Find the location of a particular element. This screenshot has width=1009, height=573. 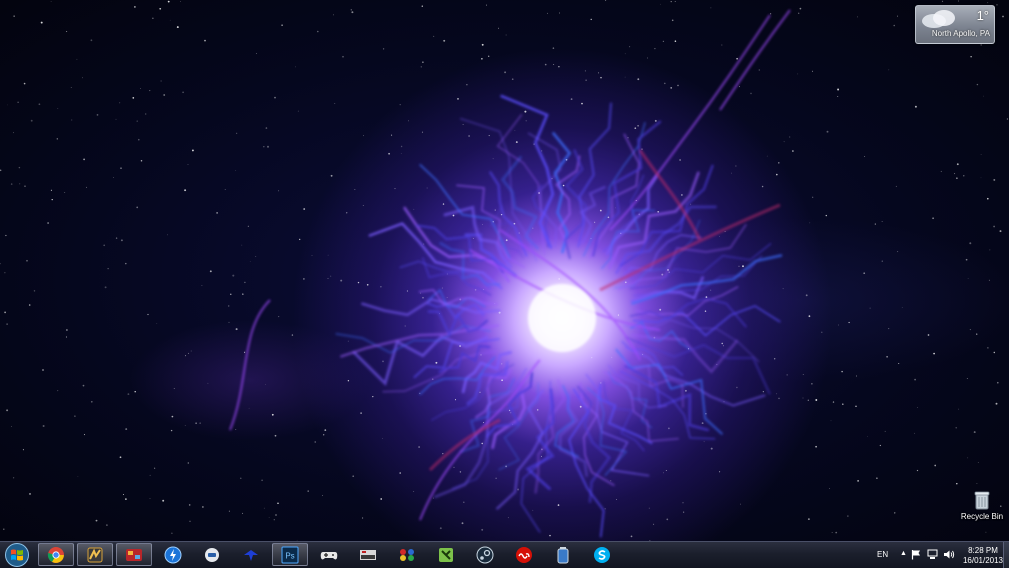

nes-icon is located at coordinates (368, 554).